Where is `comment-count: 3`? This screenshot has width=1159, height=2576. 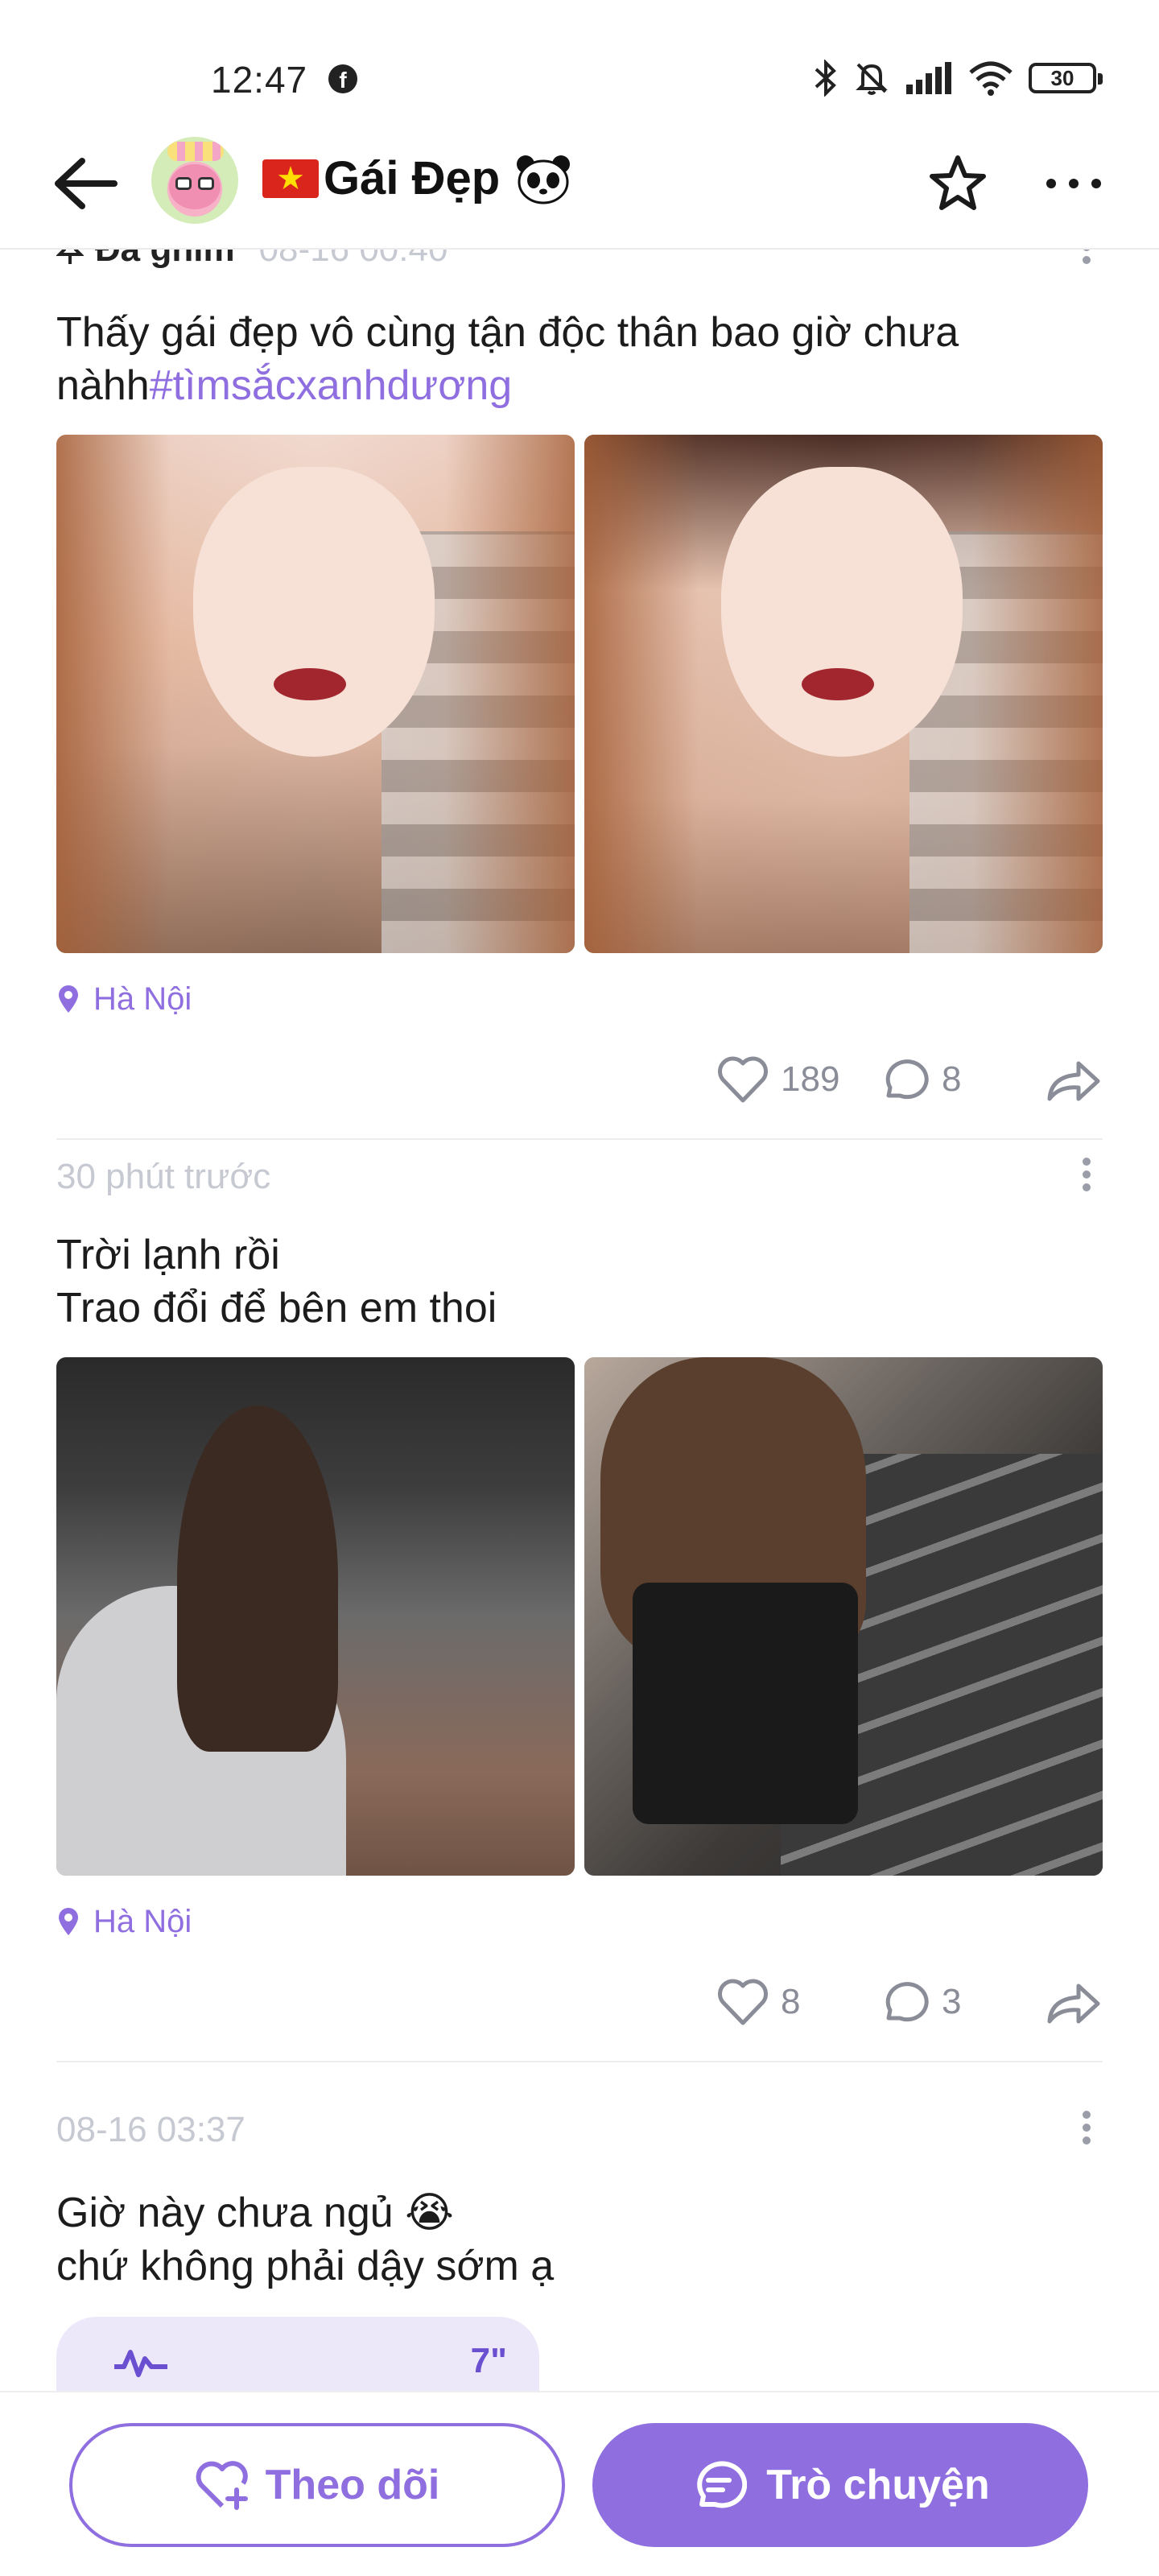
comment-count: 3 is located at coordinates (952, 2001).